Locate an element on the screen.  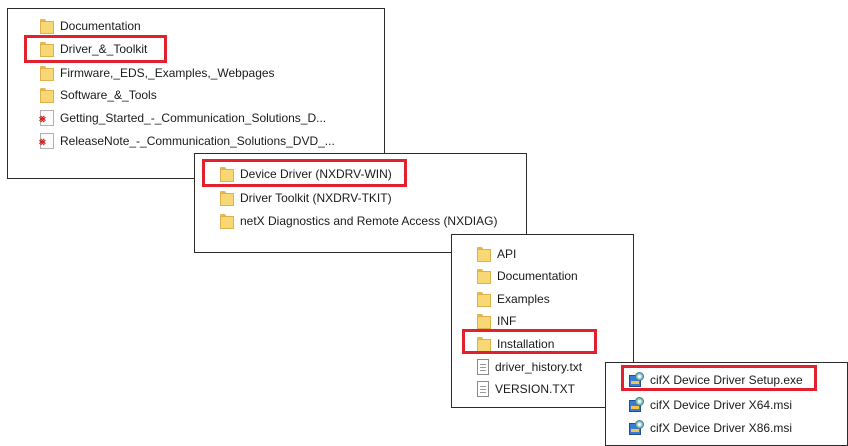
item-label: cifX Device Driver X86.msi is located at coordinates (721, 428).